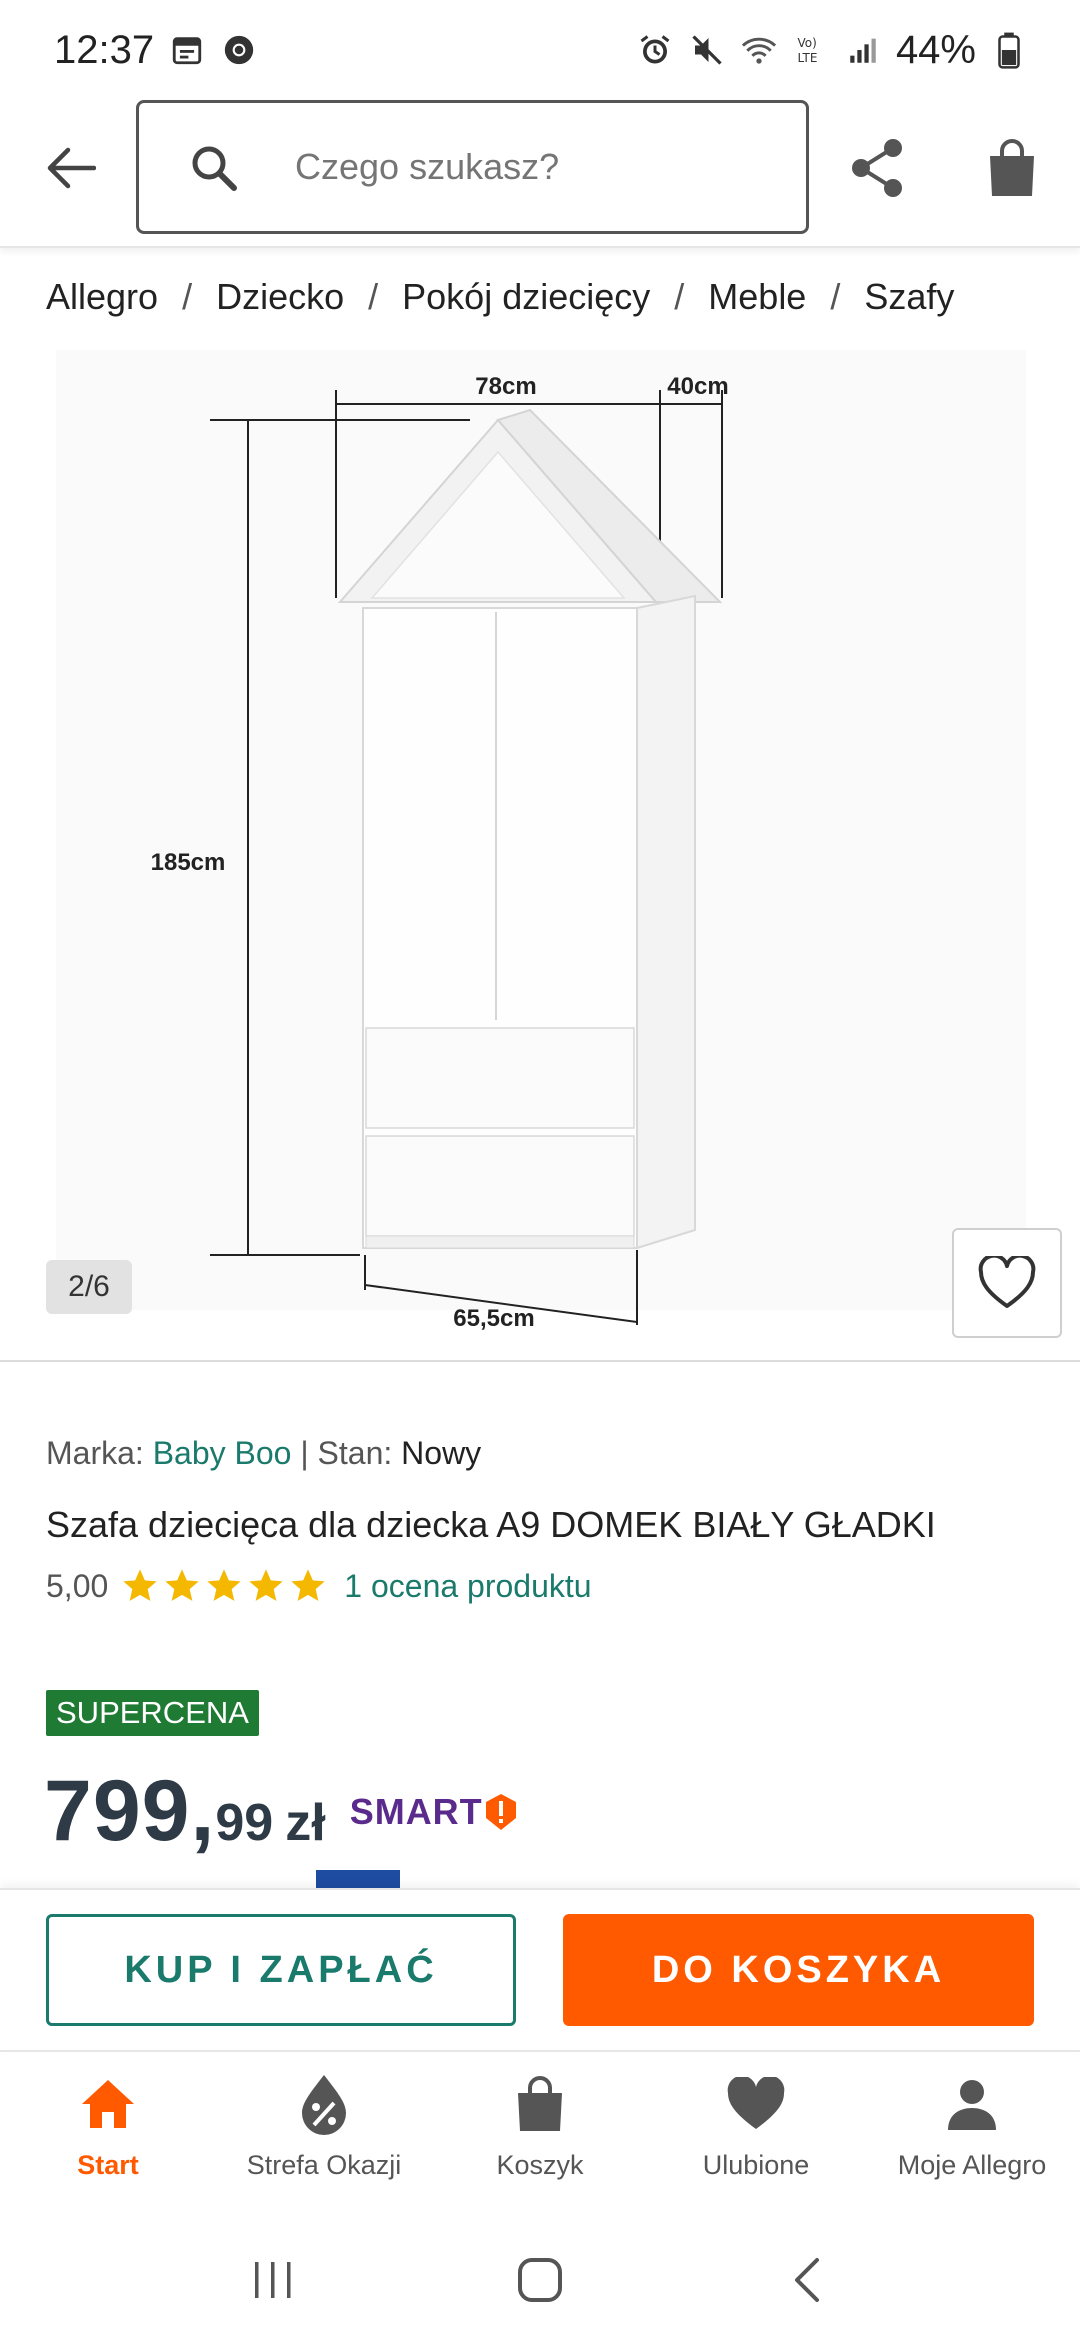 The width and height of the screenshot is (1080, 2340). What do you see at coordinates (89, 1287) in the screenshot?
I see `image-counter: 2/6` at bounding box center [89, 1287].